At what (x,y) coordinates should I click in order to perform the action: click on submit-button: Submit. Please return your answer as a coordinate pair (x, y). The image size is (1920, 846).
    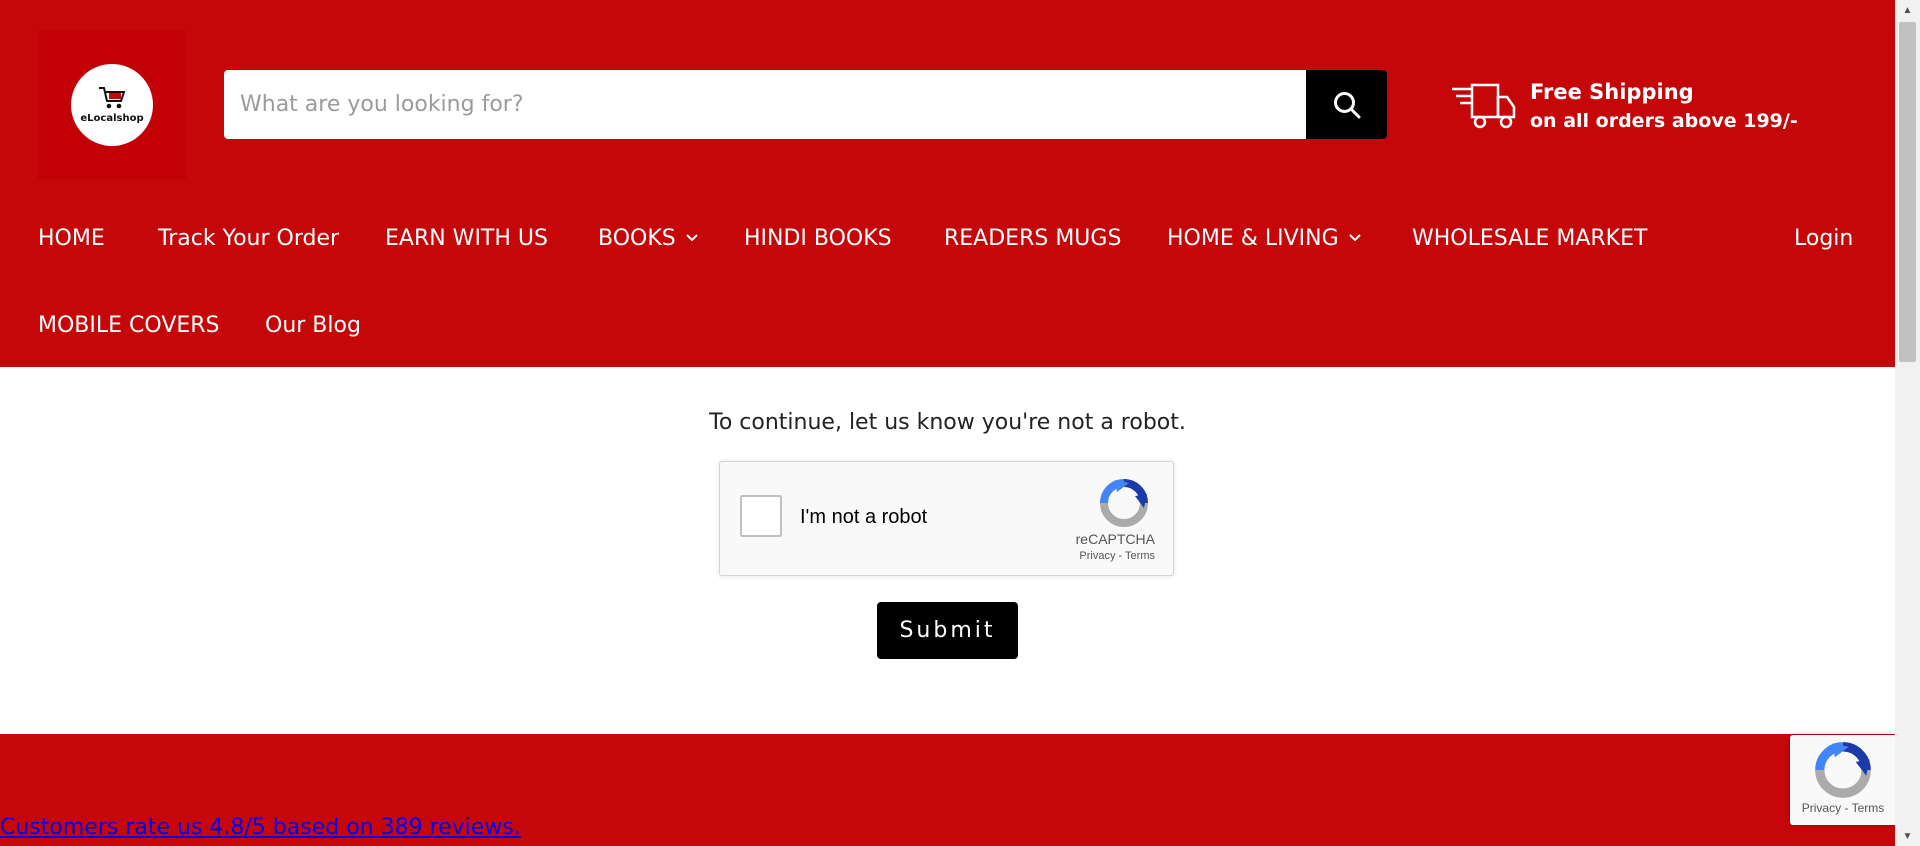
    Looking at the image, I should click on (947, 630).